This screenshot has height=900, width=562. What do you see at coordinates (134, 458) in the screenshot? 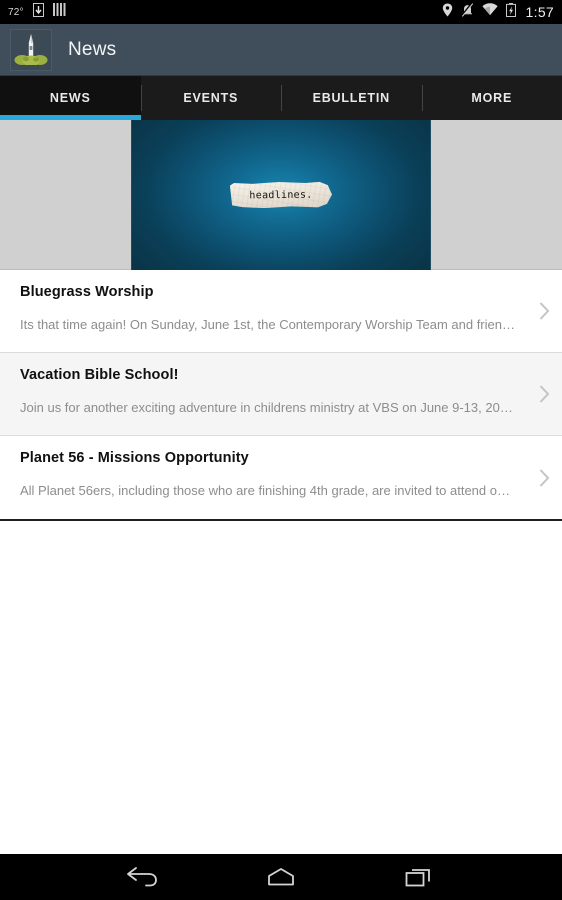
I see `news-item-title: Planet 56 - Missions Opportunity` at bounding box center [134, 458].